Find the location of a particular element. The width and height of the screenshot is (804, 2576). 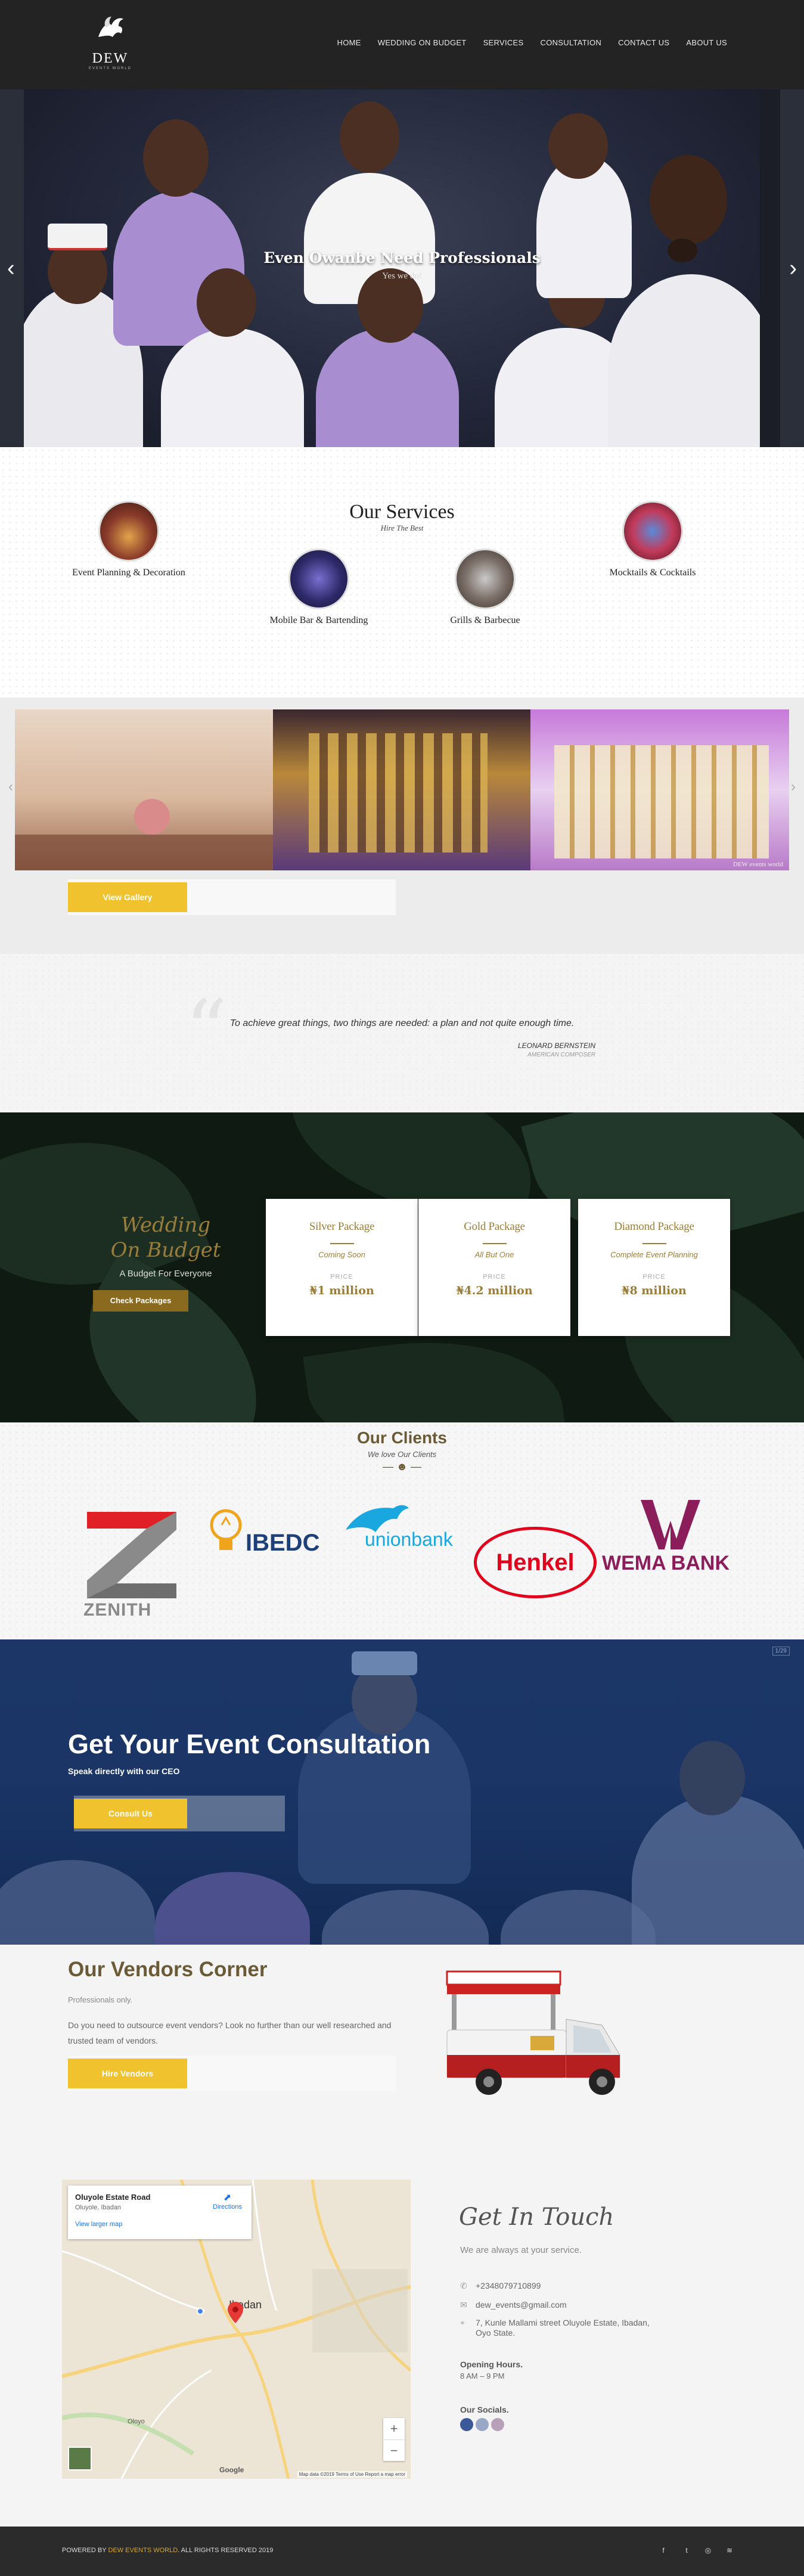

service-grills: Grills & Barbecue is located at coordinates (485, 587).